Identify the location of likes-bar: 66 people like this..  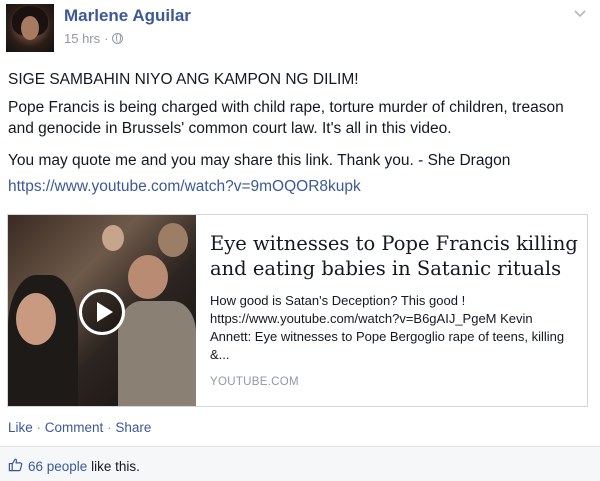
(300, 463).